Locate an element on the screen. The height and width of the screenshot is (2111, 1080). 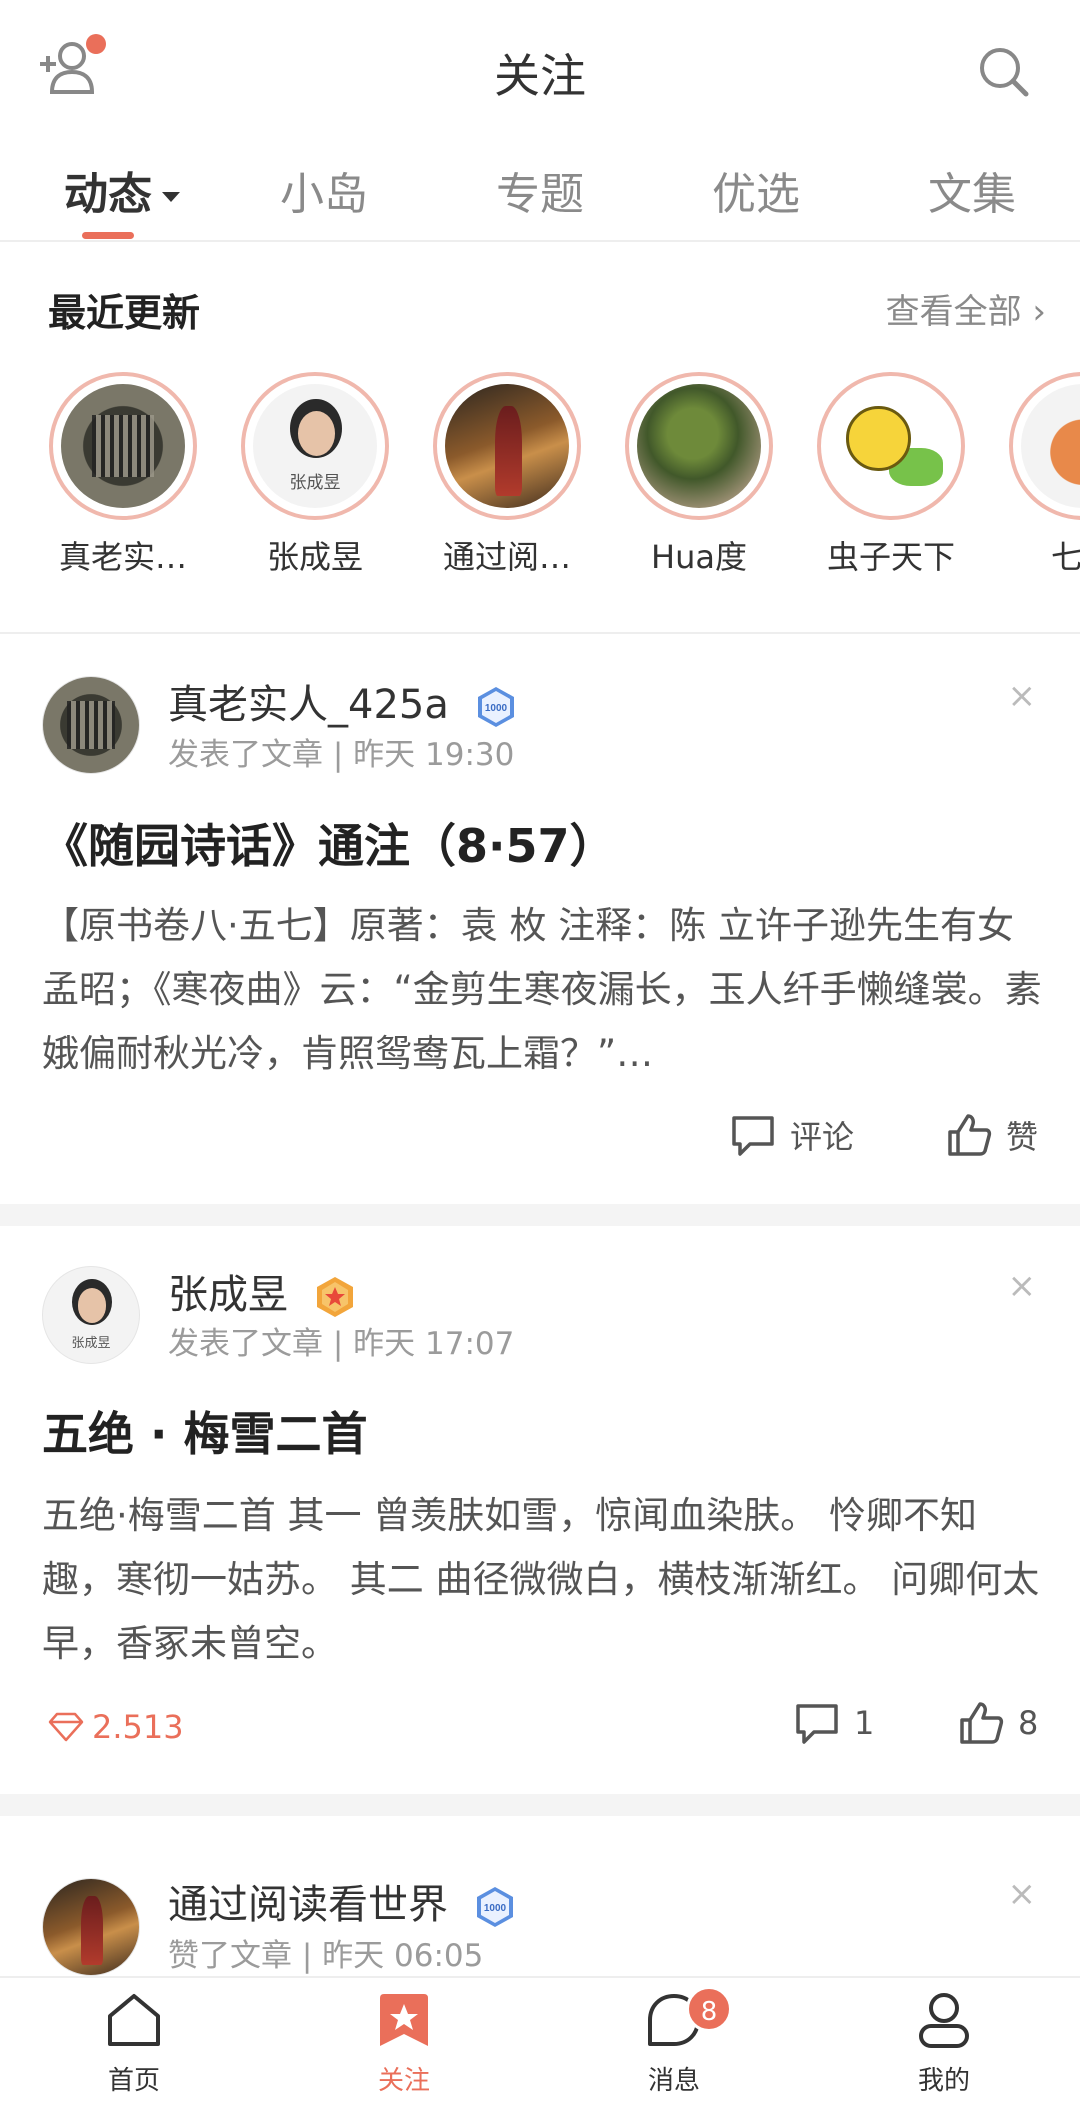
avatar: 张成昱 is located at coordinates (315, 446).